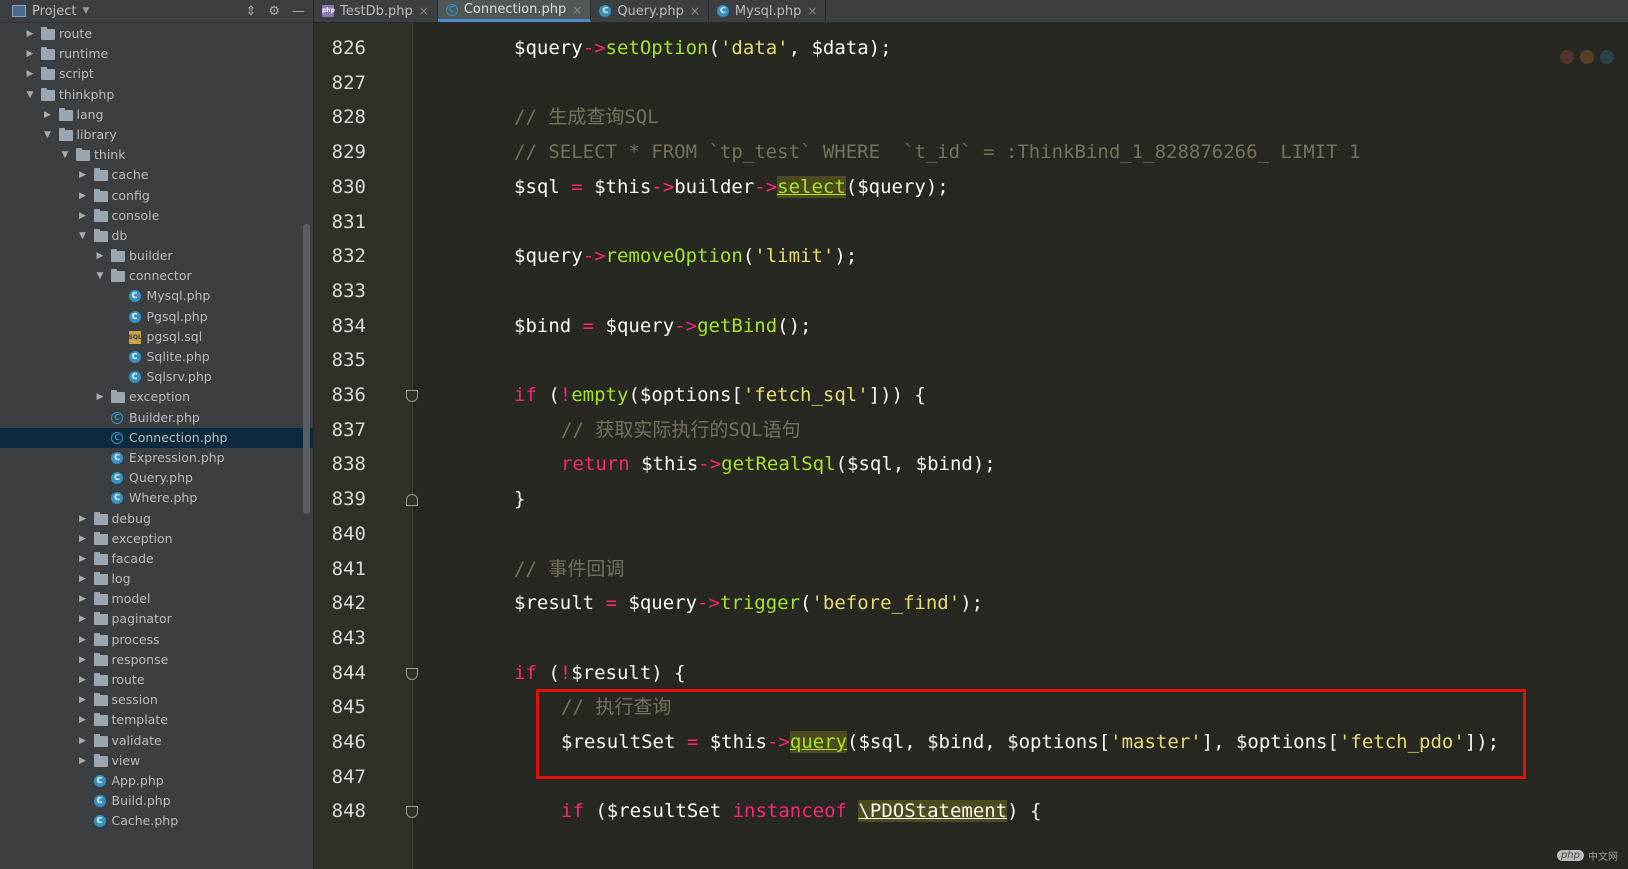  What do you see at coordinates (156, 458) in the screenshot?
I see `tree-item-expression-php: C Expression.php` at bounding box center [156, 458].